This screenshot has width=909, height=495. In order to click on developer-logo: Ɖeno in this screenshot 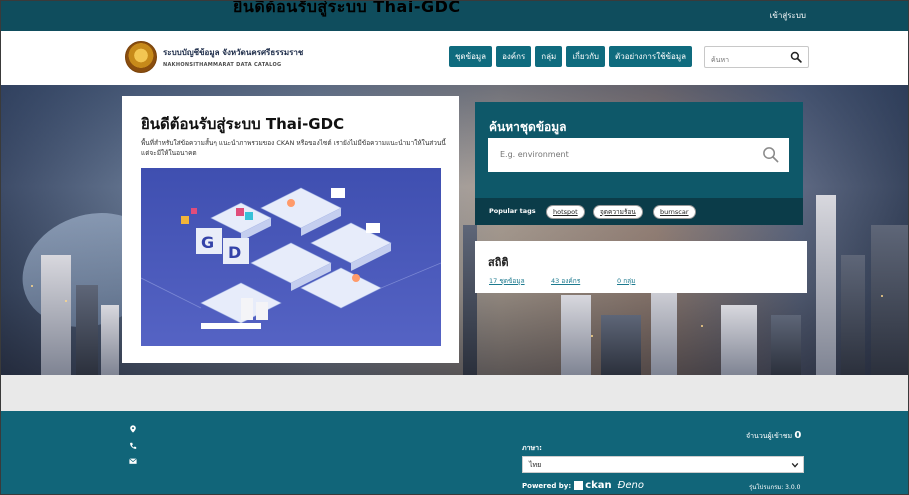, I will do `click(631, 485)`.